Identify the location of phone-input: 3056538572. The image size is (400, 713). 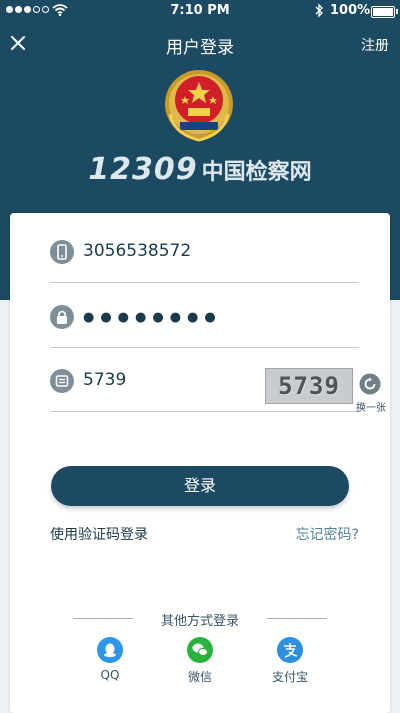
(137, 251).